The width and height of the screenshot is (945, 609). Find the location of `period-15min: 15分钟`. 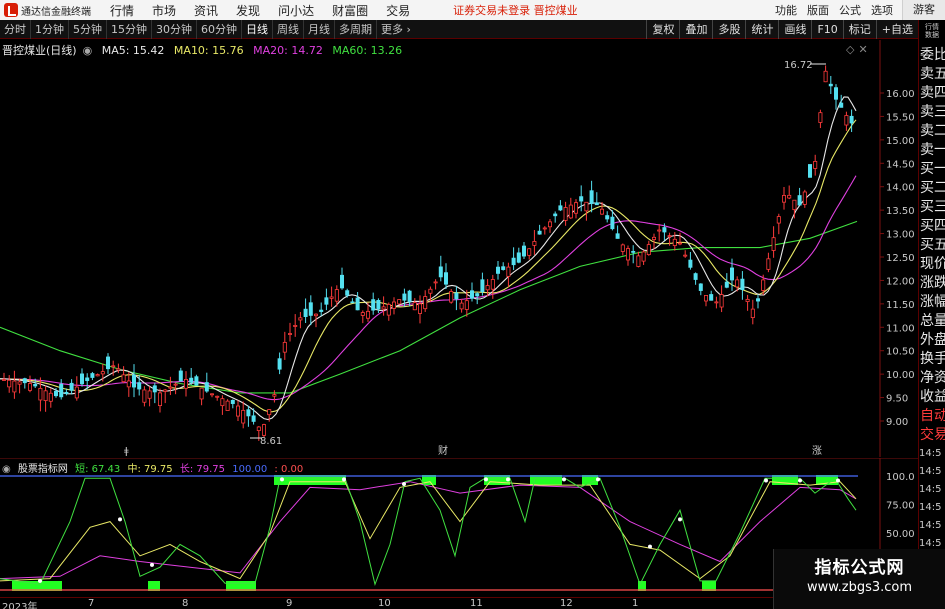

period-15min: 15分钟 is located at coordinates (129, 29).